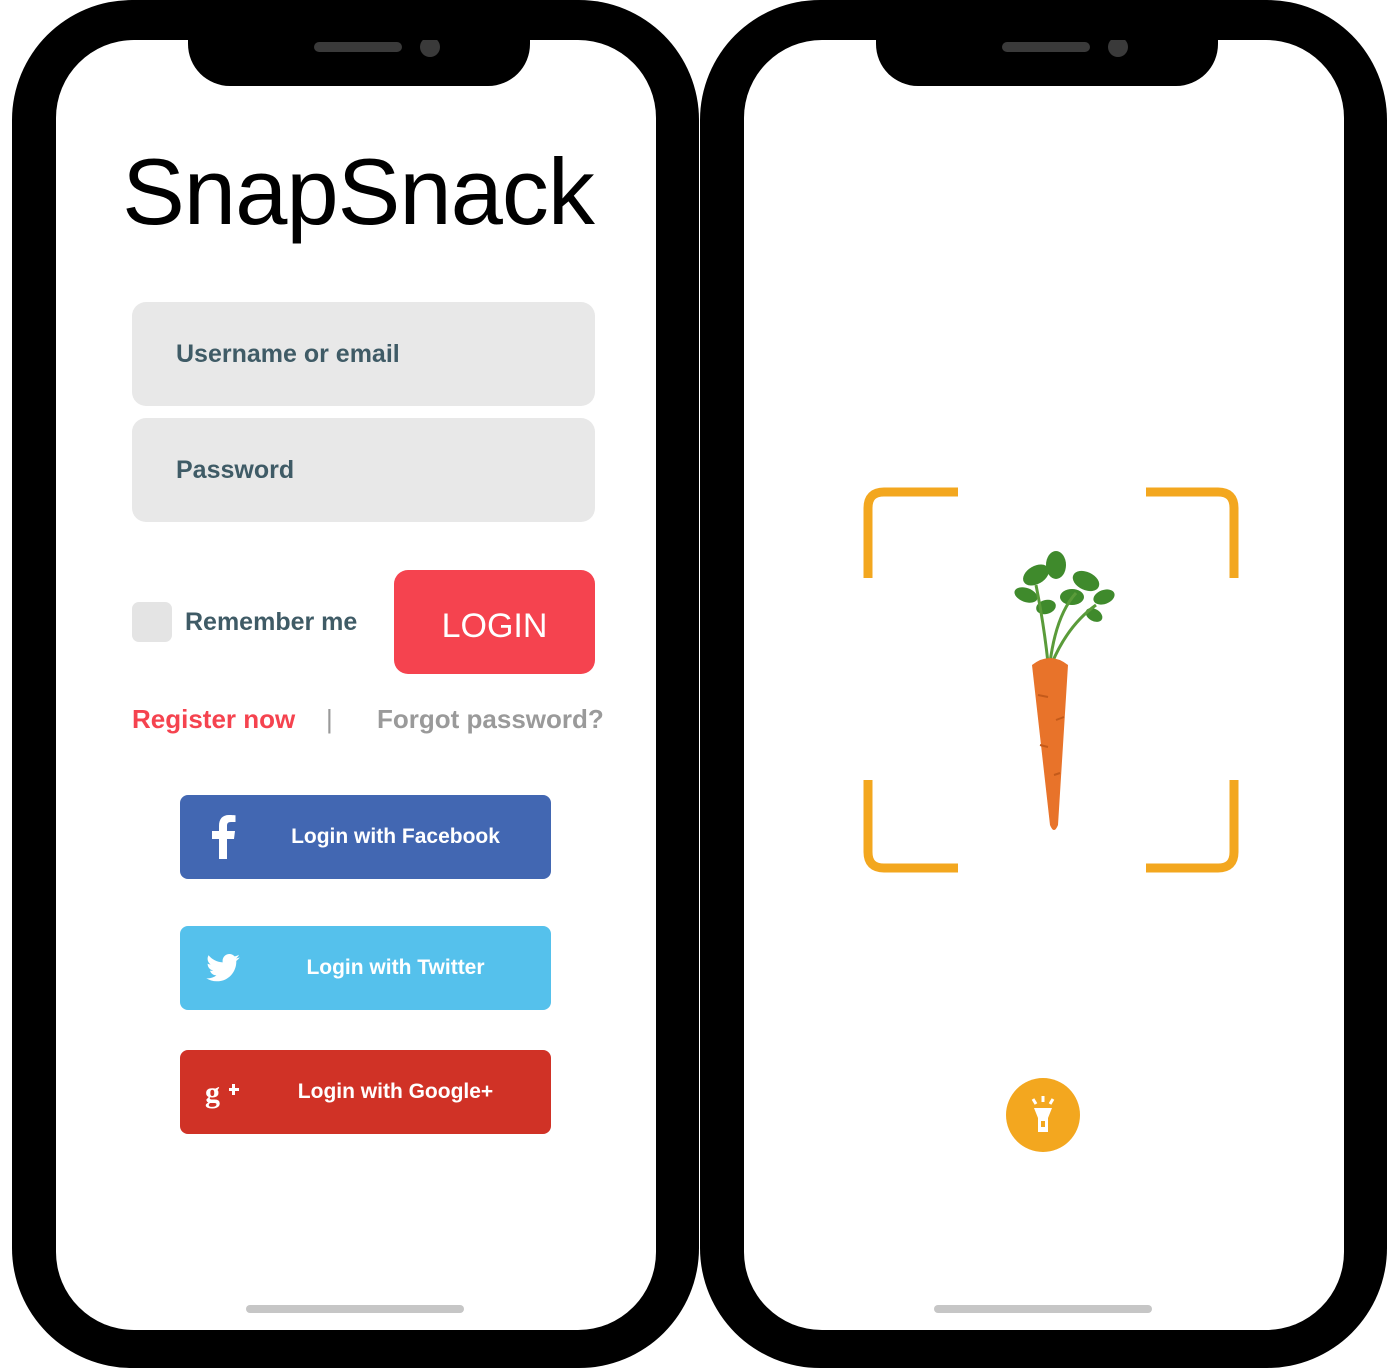 Image resolution: width=1389 pixels, height=1368 pixels. I want to click on login-google-button: g Login with Google+, so click(365, 1092).